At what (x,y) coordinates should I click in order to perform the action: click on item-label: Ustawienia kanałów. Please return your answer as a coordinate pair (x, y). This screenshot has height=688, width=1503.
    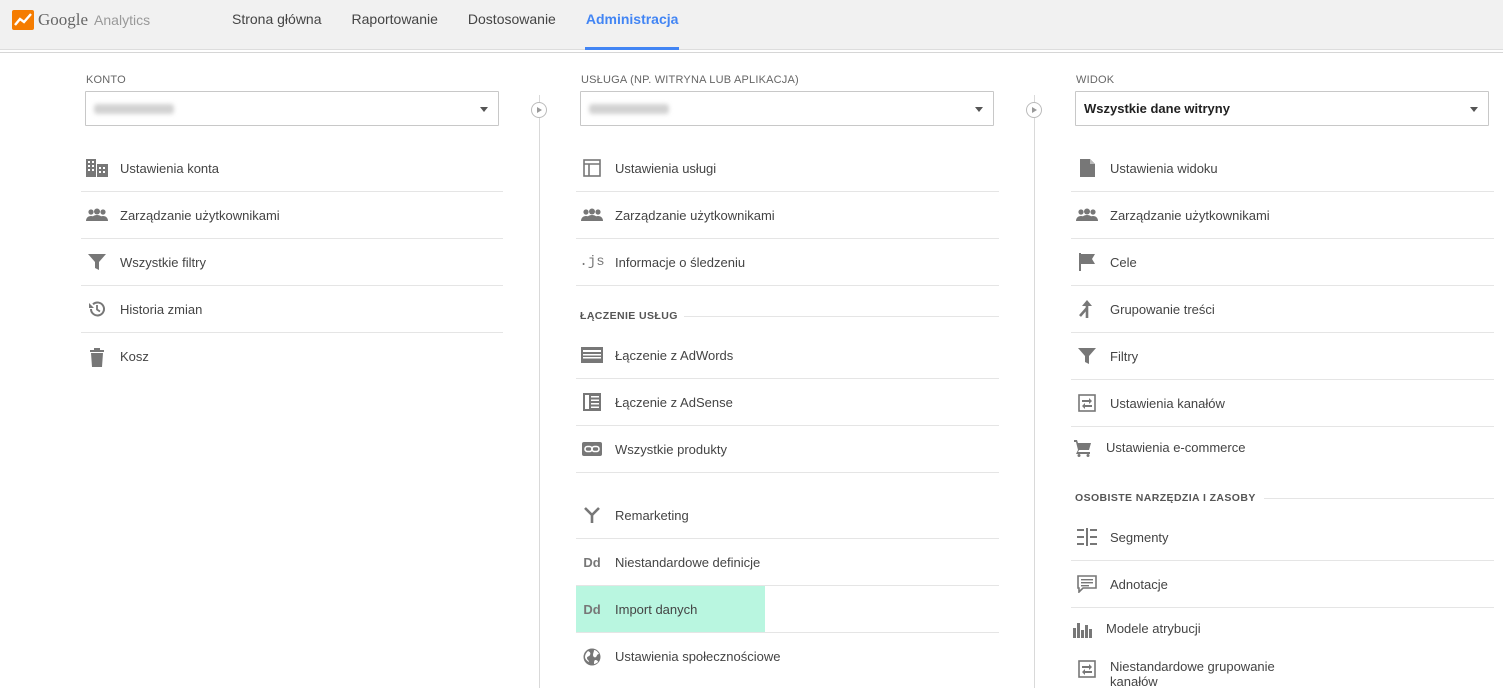
    Looking at the image, I should click on (1167, 403).